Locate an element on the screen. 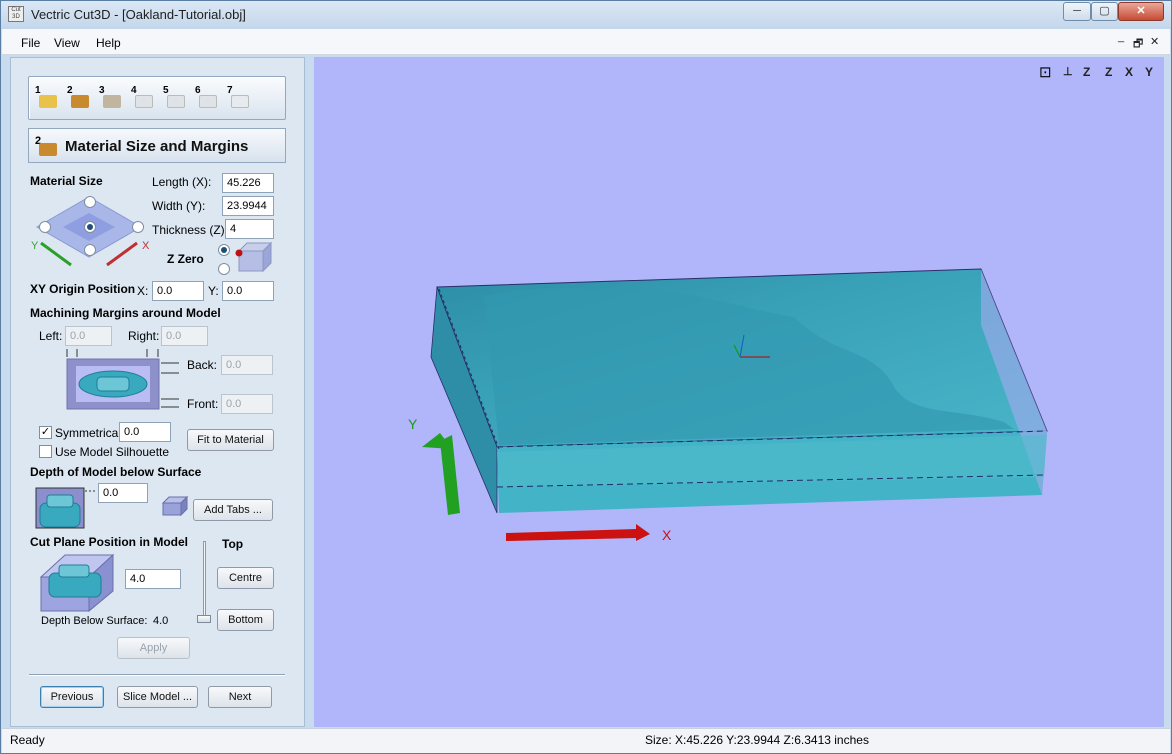  zoom-all-icon: ⊡ is located at coordinates (1045, 72).